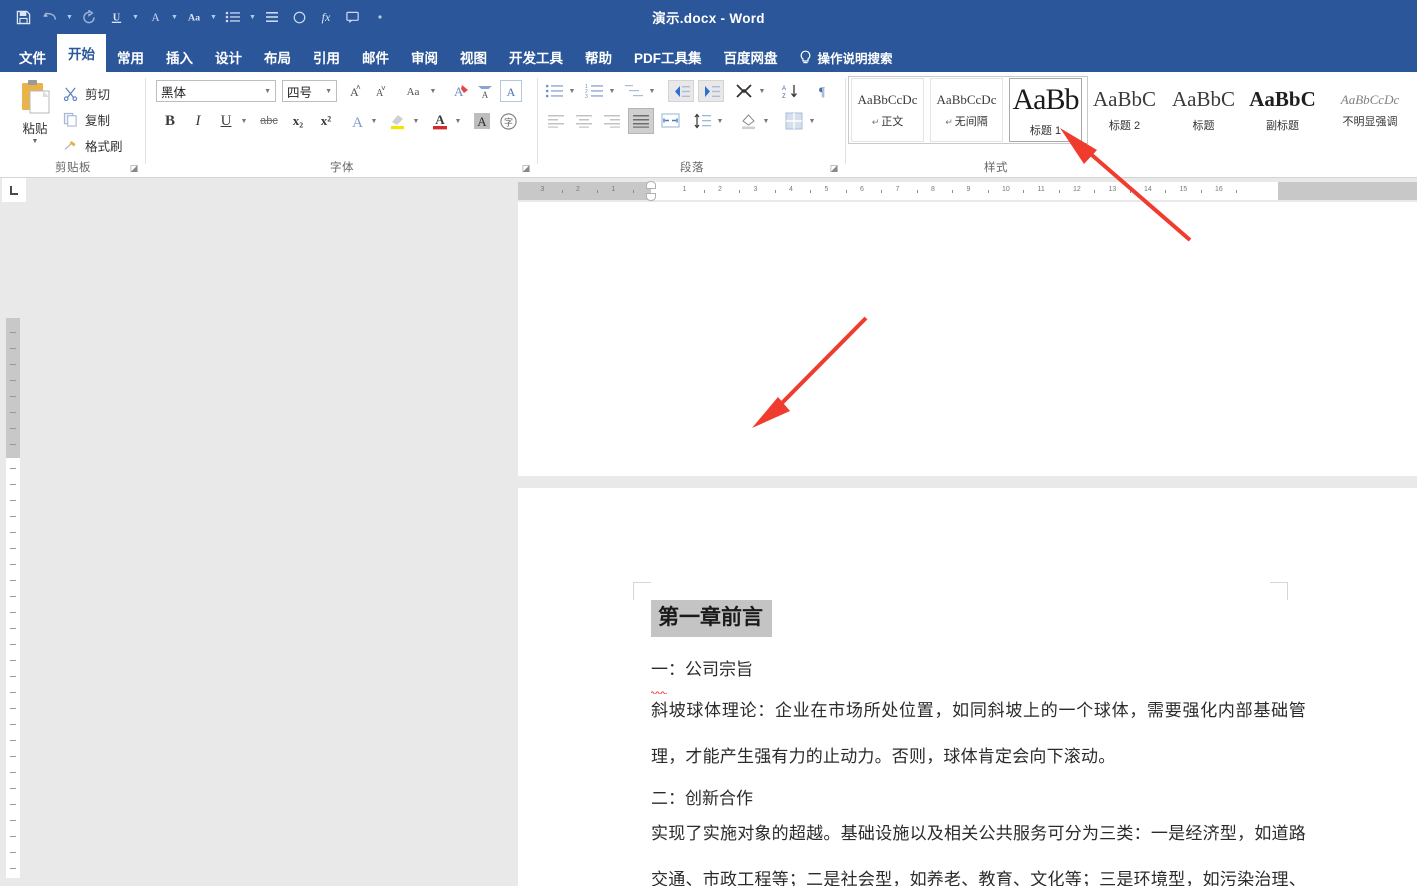 The image size is (1417, 886). I want to click on tab-common: 常用, so click(130, 57).